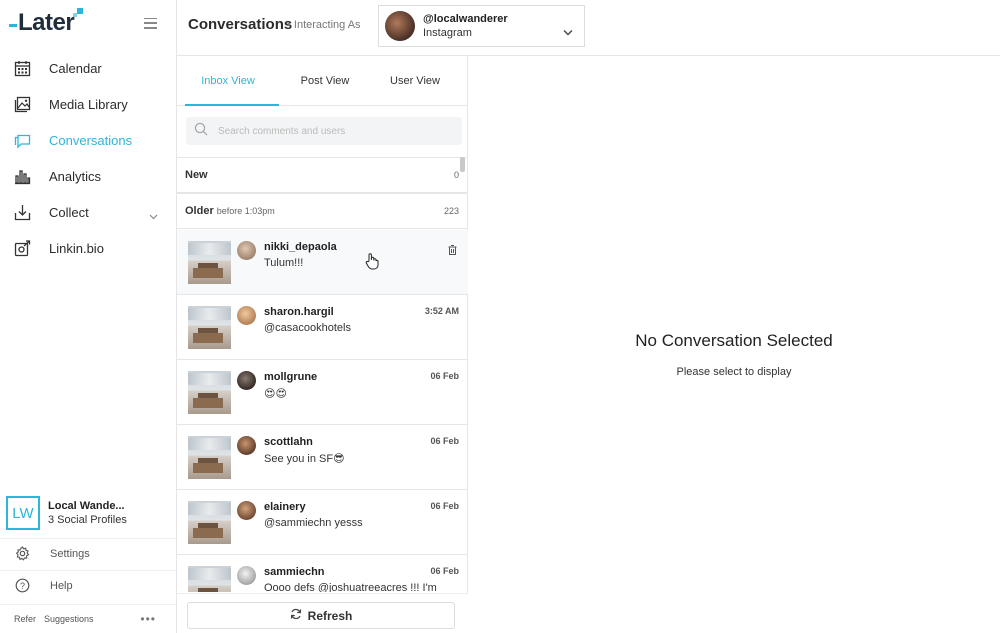  What do you see at coordinates (75, 176) in the screenshot?
I see `sidebar-item-label: Analytics` at bounding box center [75, 176].